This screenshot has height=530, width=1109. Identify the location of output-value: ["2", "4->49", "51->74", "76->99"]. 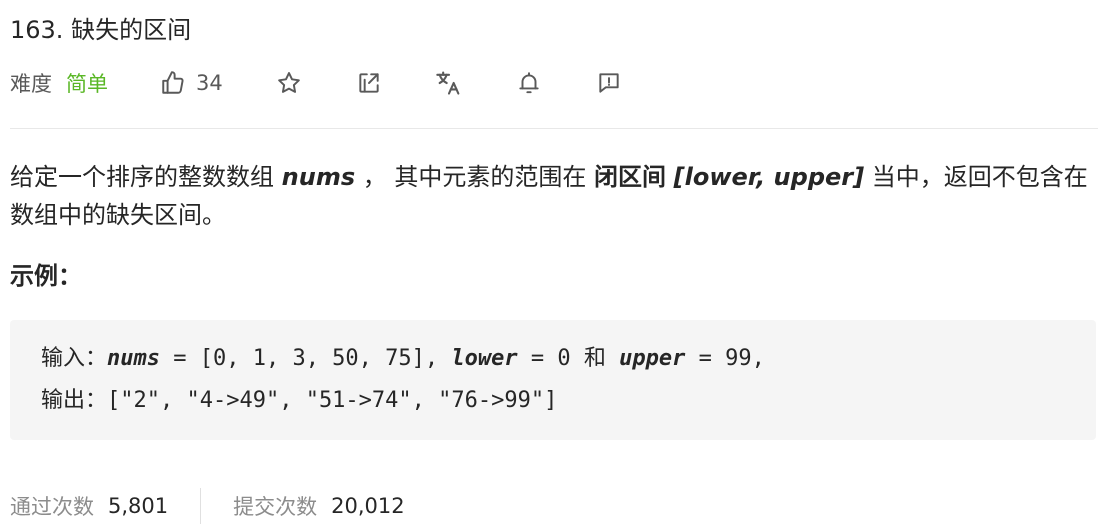
(332, 400).